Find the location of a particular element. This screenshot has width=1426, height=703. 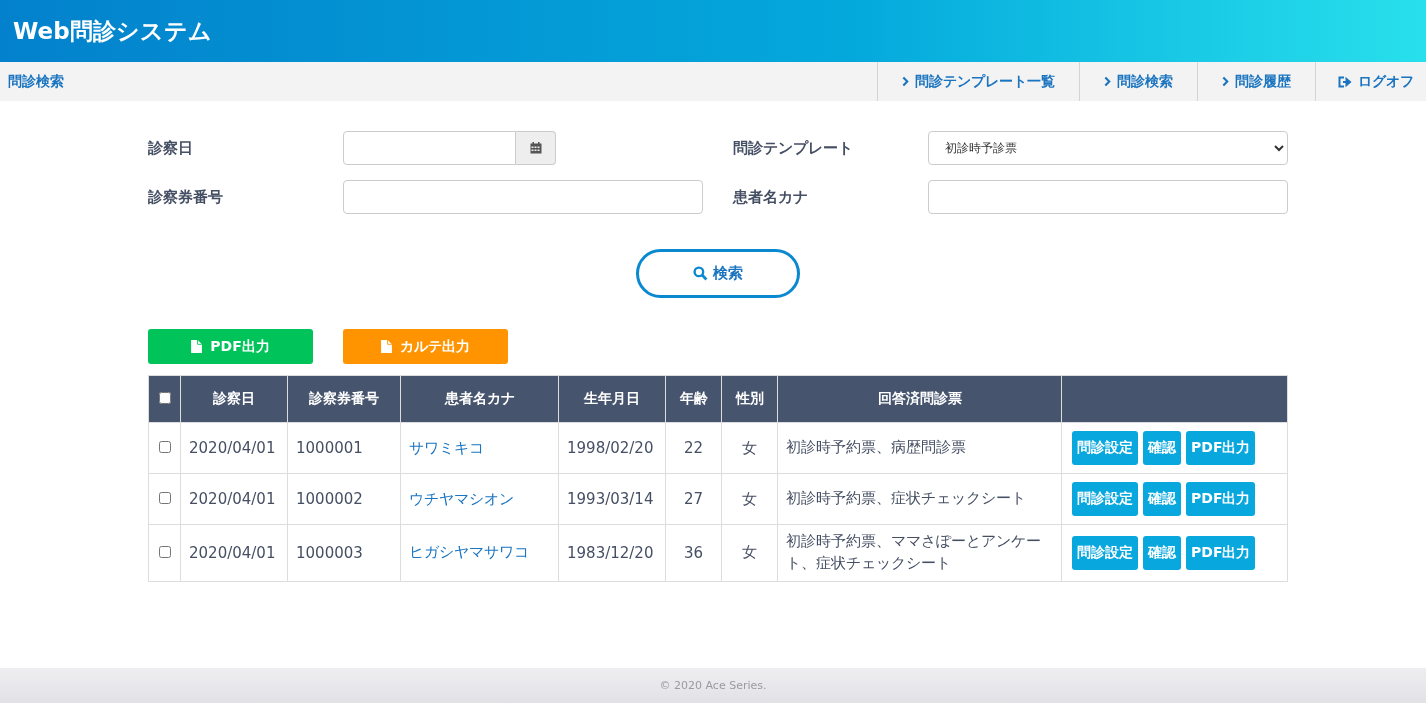

copyright-text: © 2020 Ace Series. is located at coordinates (713, 685).